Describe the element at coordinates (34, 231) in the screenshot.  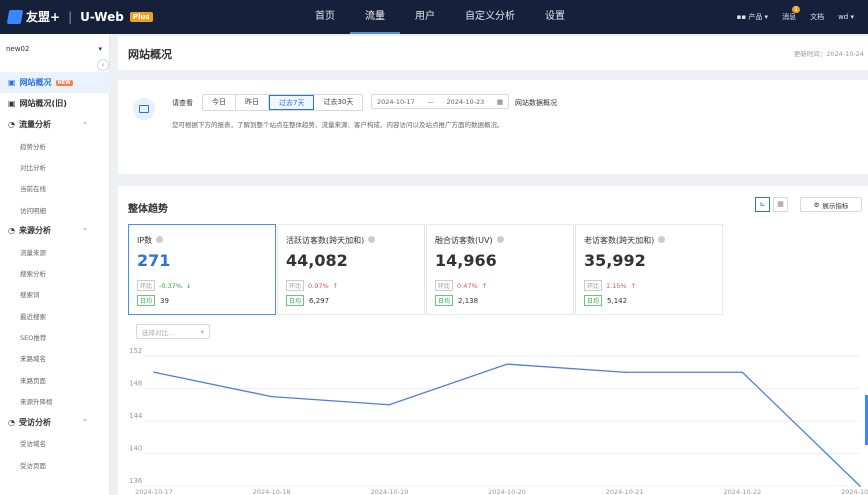
I see `sidebar-item-label: 来源分析` at that location.